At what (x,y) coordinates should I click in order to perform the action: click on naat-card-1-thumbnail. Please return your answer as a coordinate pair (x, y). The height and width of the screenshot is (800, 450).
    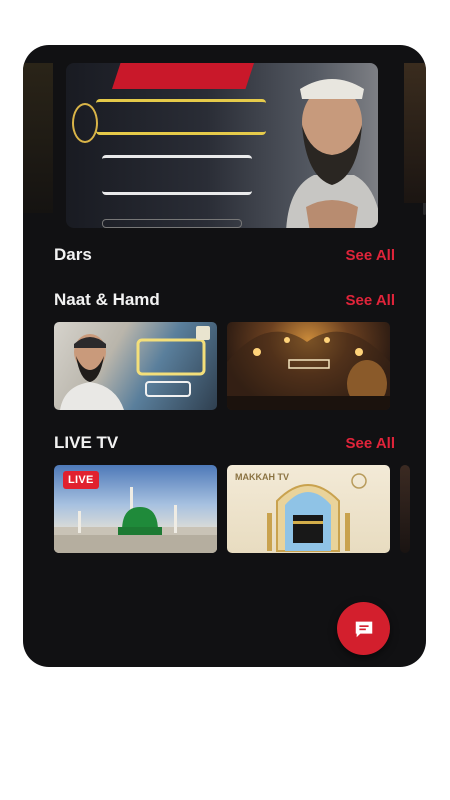
    Looking at the image, I should click on (135, 368).